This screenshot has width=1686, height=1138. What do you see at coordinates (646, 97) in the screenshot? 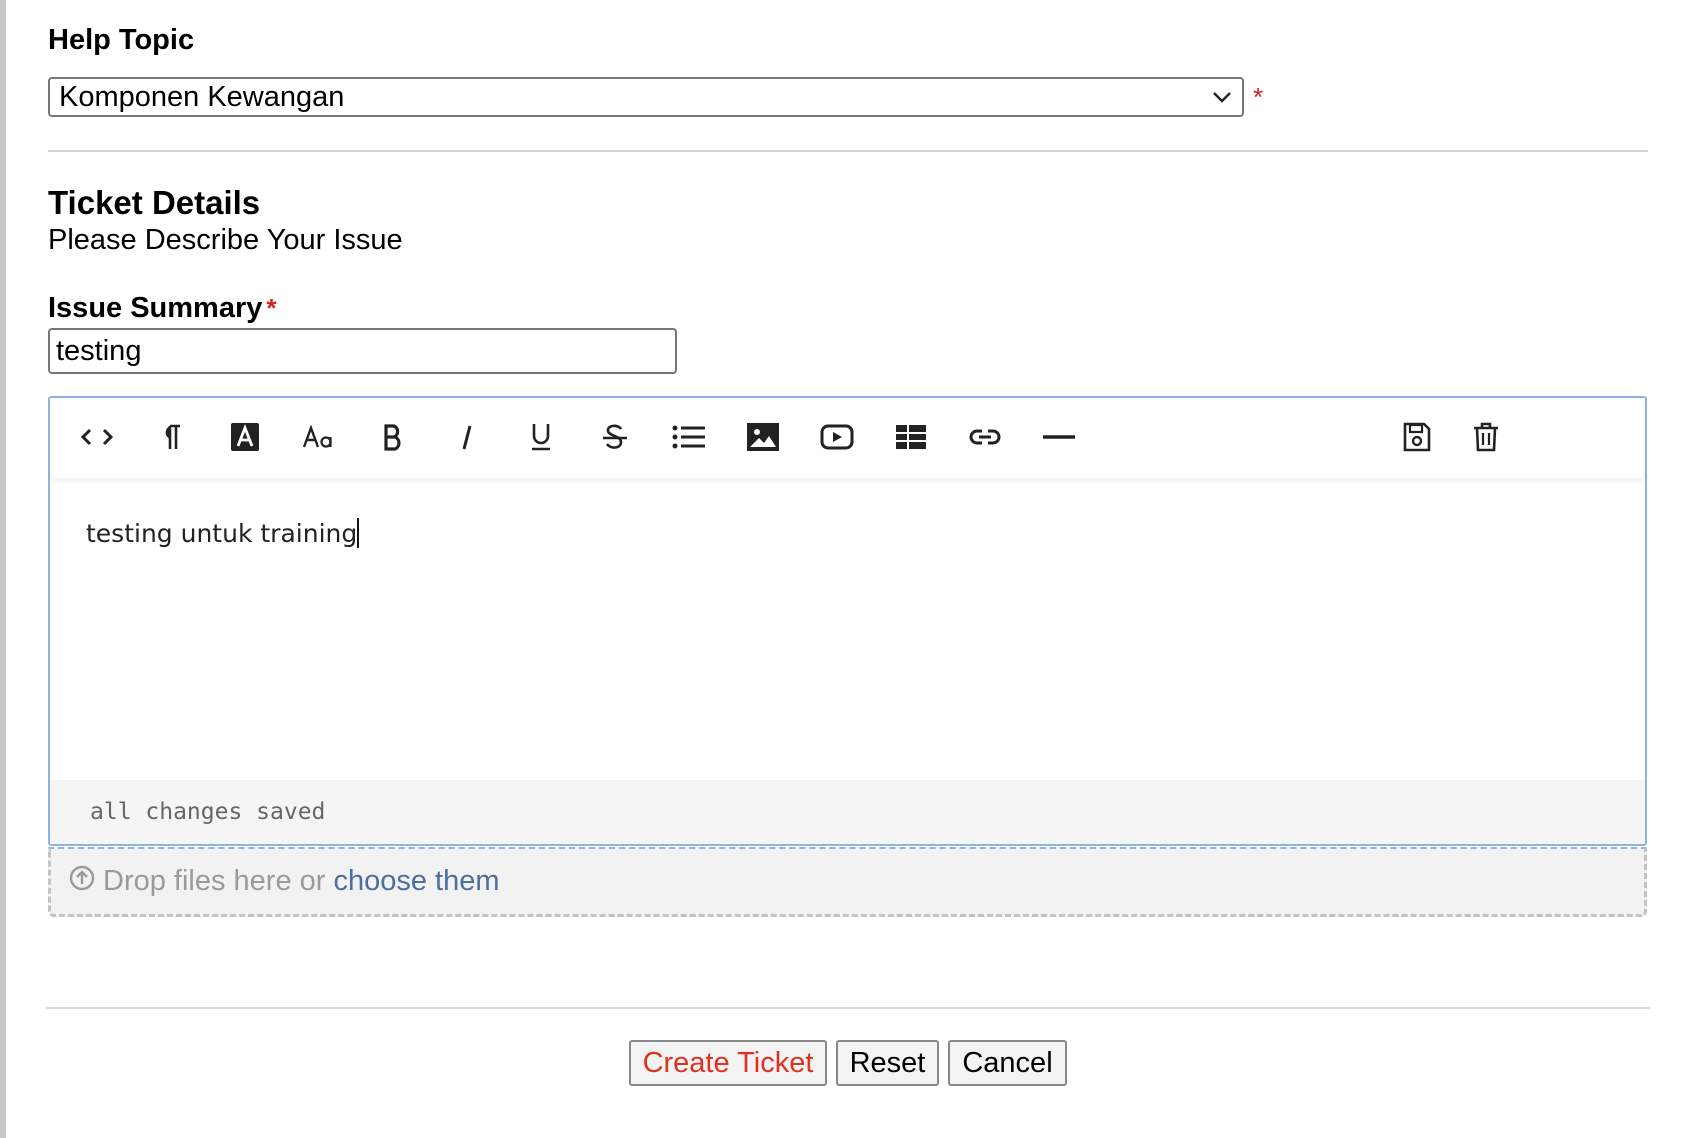
I see `help-topic-select: Komponen Kewangan` at bounding box center [646, 97].